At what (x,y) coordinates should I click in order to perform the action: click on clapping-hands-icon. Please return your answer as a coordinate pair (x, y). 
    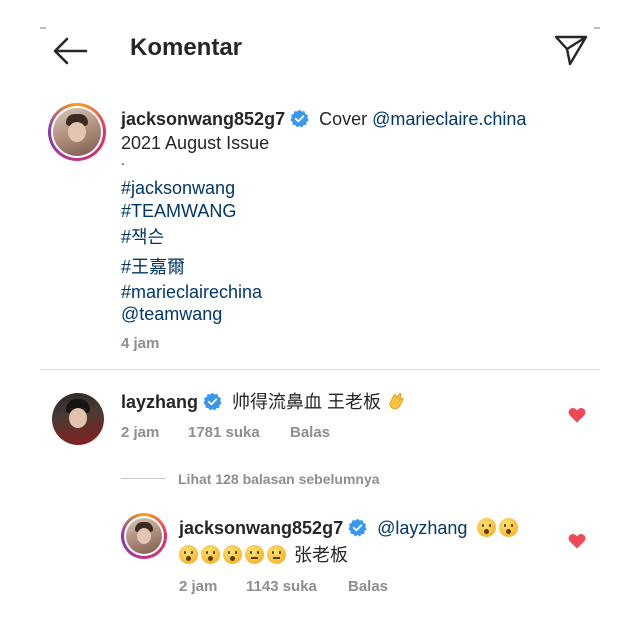
    Looking at the image, I should click on (396, 401).